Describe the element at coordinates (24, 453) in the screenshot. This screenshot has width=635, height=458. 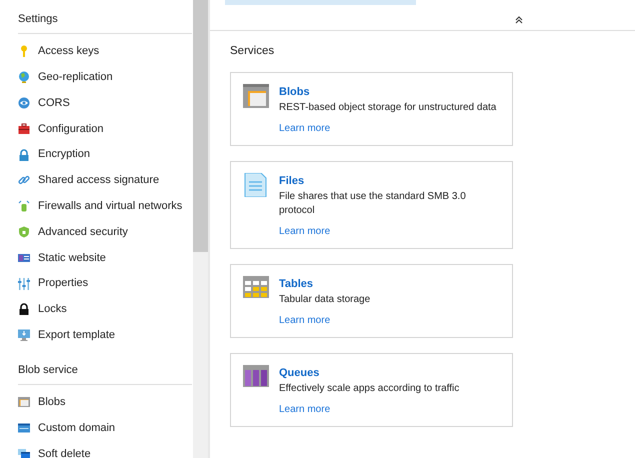
I see `windows-stack-icon` at that location.